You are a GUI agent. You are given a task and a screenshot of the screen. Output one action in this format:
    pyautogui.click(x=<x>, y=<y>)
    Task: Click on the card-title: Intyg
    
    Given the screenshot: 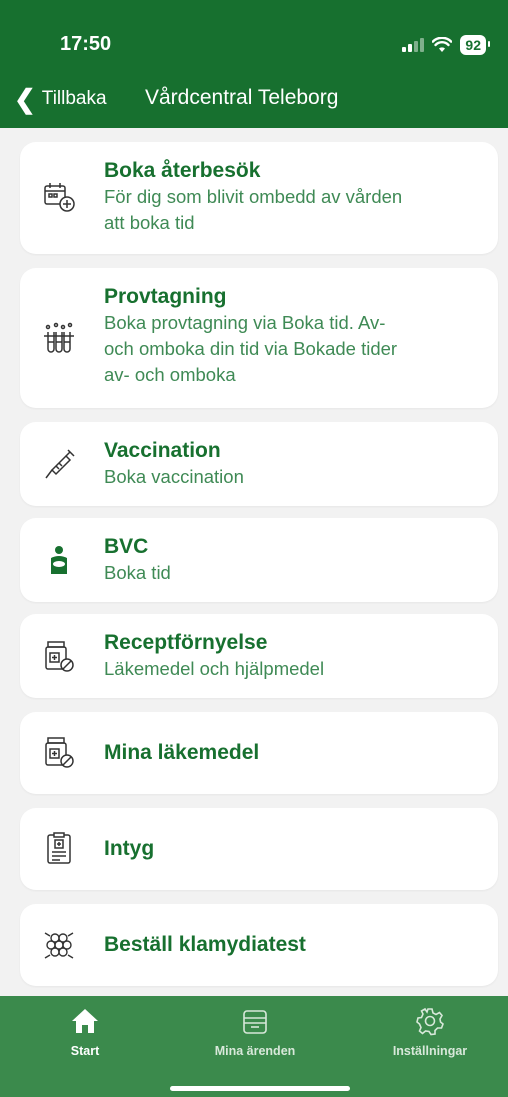 What is the action you would take?
    pyautogui.click(x=129, y=848)
    